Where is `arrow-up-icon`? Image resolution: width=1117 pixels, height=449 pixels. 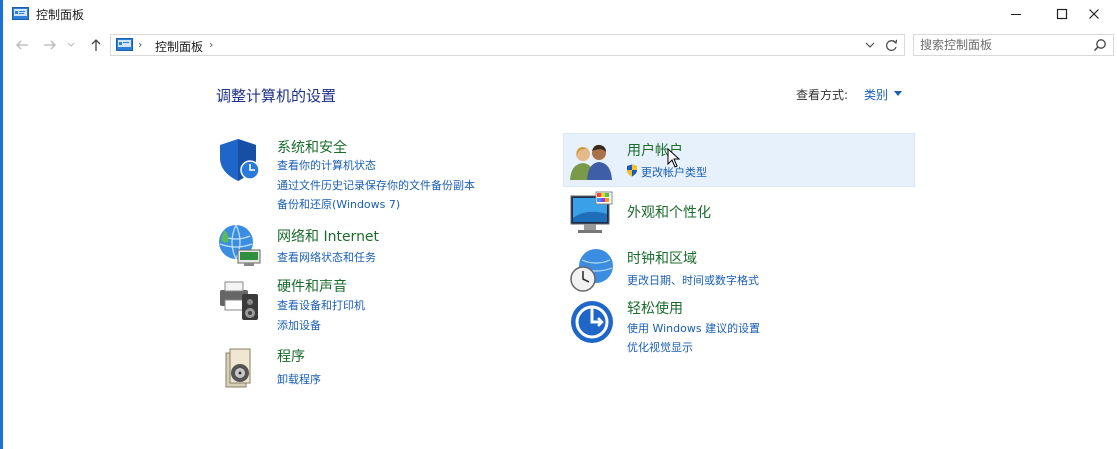
arrow-up-icon is located at coordinates (96, 45).